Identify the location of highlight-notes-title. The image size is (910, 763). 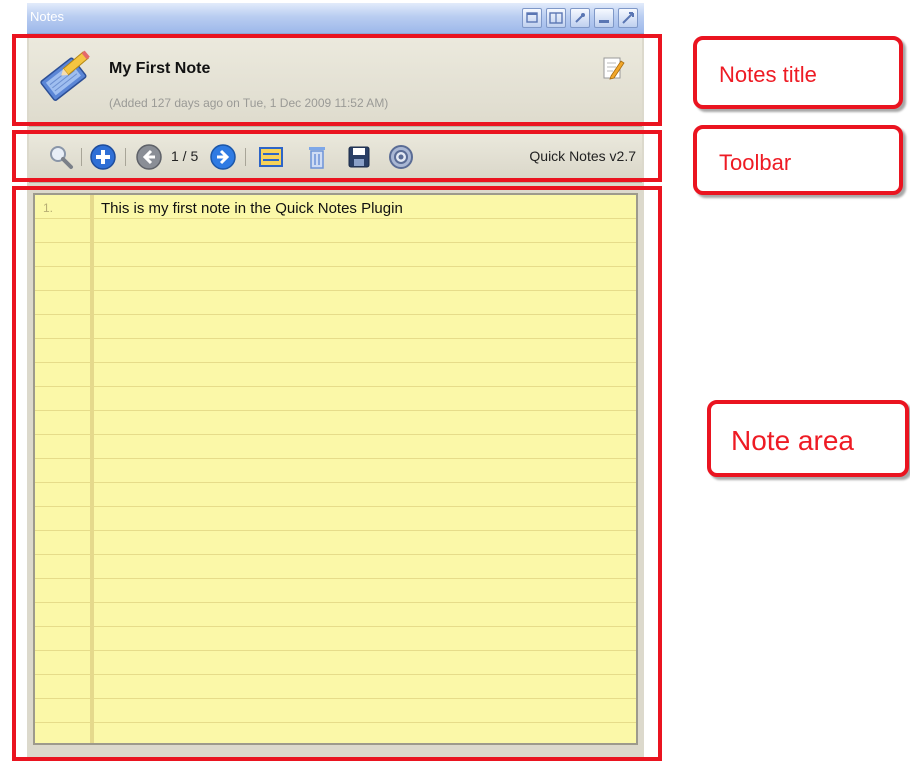
(337, 80).